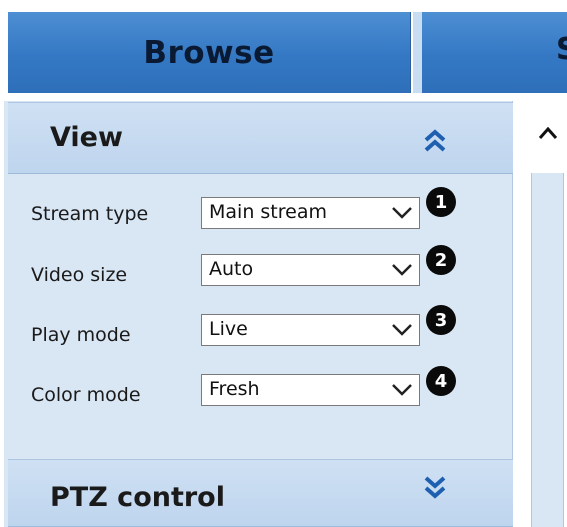  I want to click on vertical-scrollbar, so click(547, 310).